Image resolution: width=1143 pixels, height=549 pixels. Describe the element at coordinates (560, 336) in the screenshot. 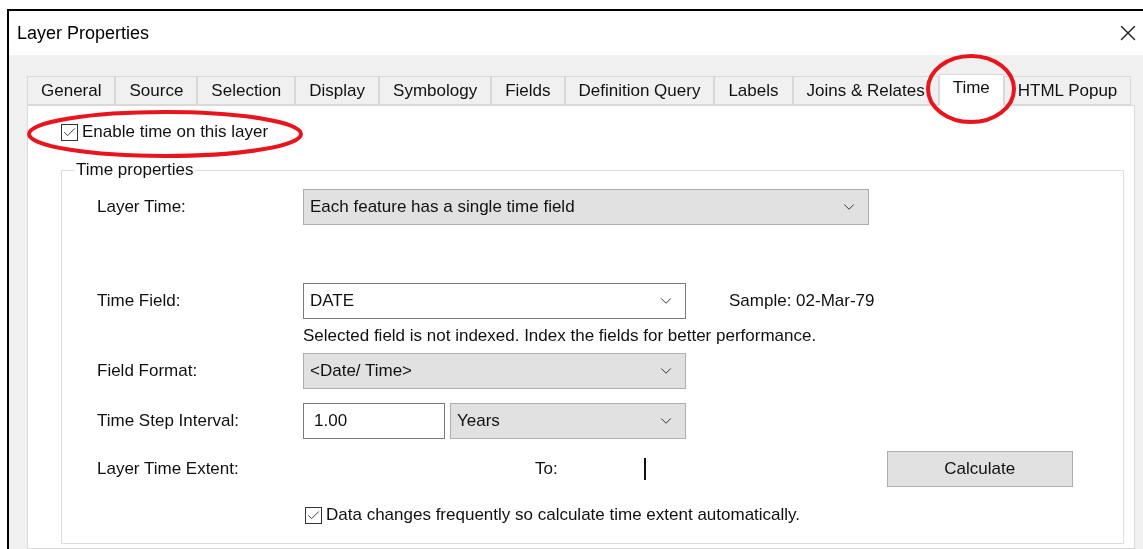

I see `warning-message: Selected field is not indexed. Index the fields for better performance.` at that location.